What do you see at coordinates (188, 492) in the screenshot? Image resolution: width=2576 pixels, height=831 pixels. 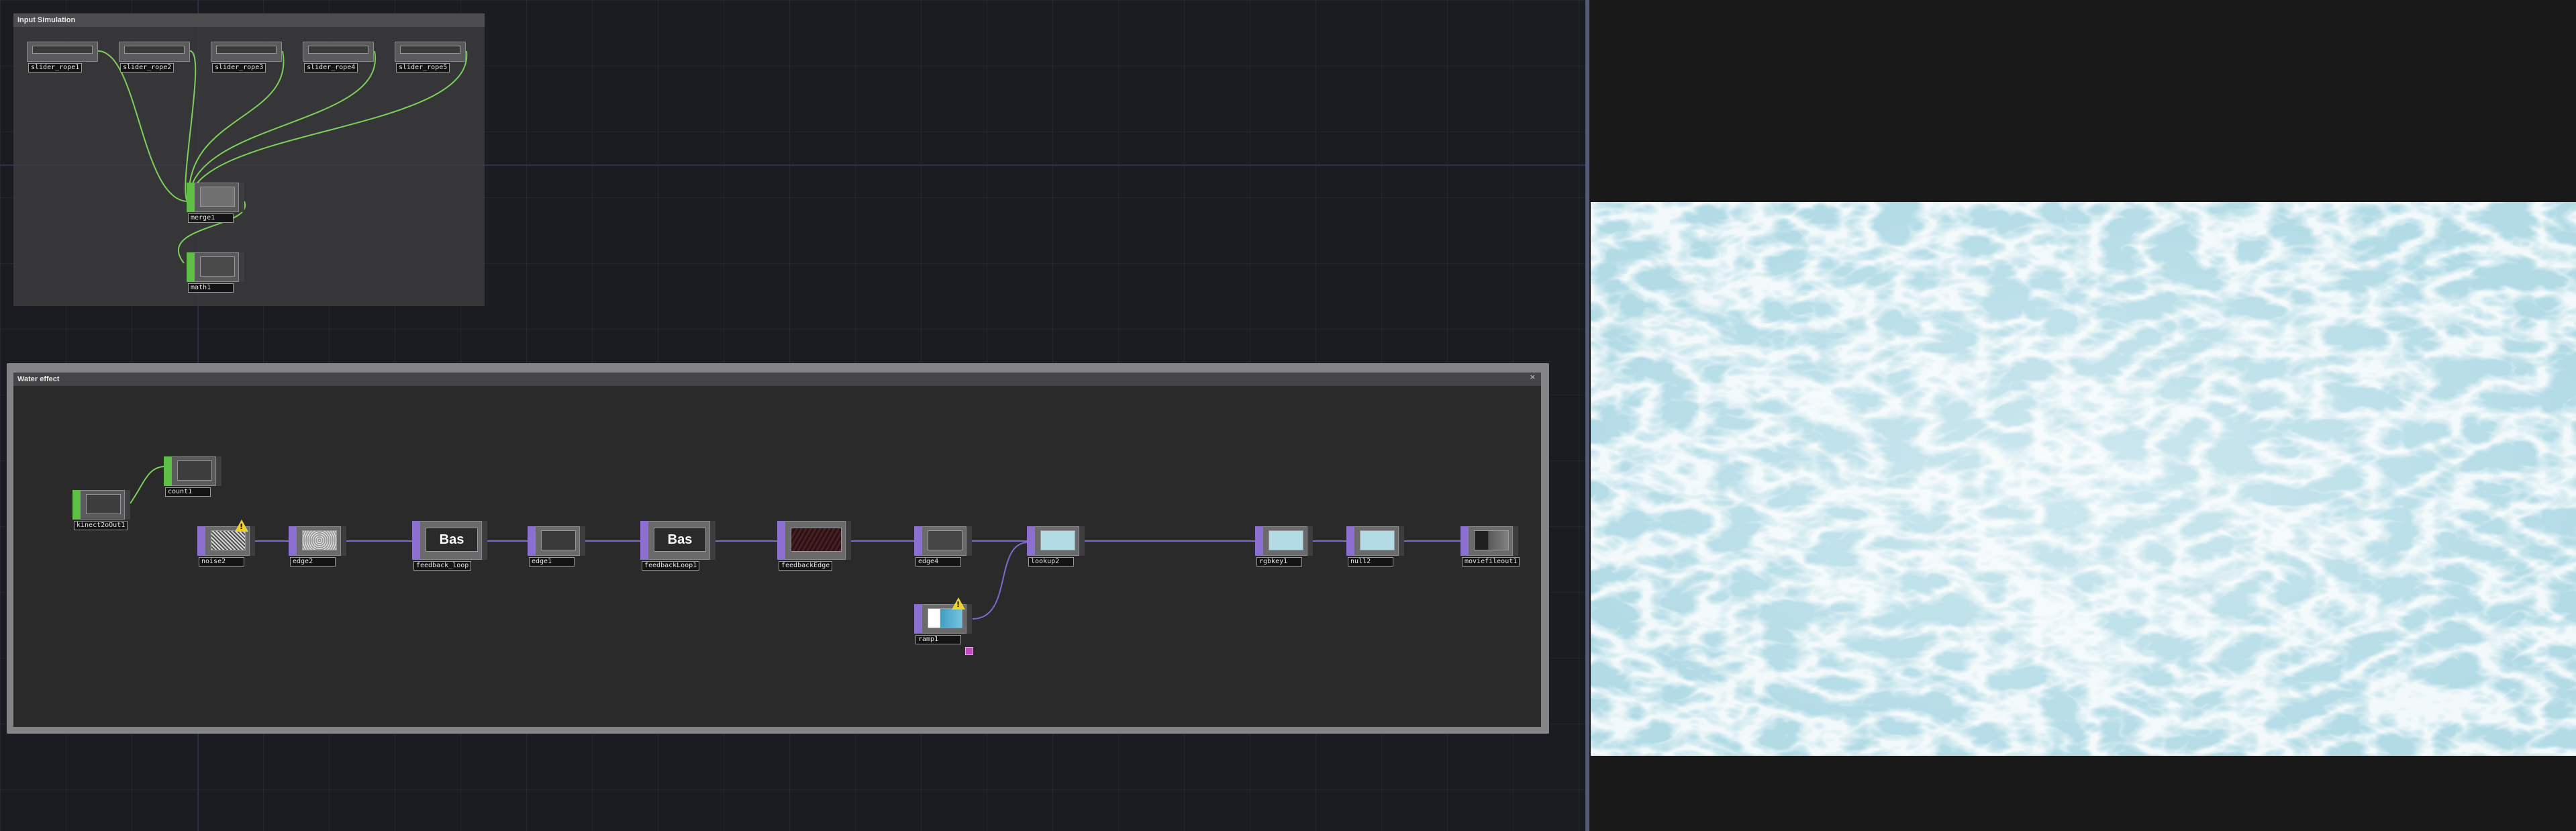 I see `node-label: count1` at bounding box center [188, 492].